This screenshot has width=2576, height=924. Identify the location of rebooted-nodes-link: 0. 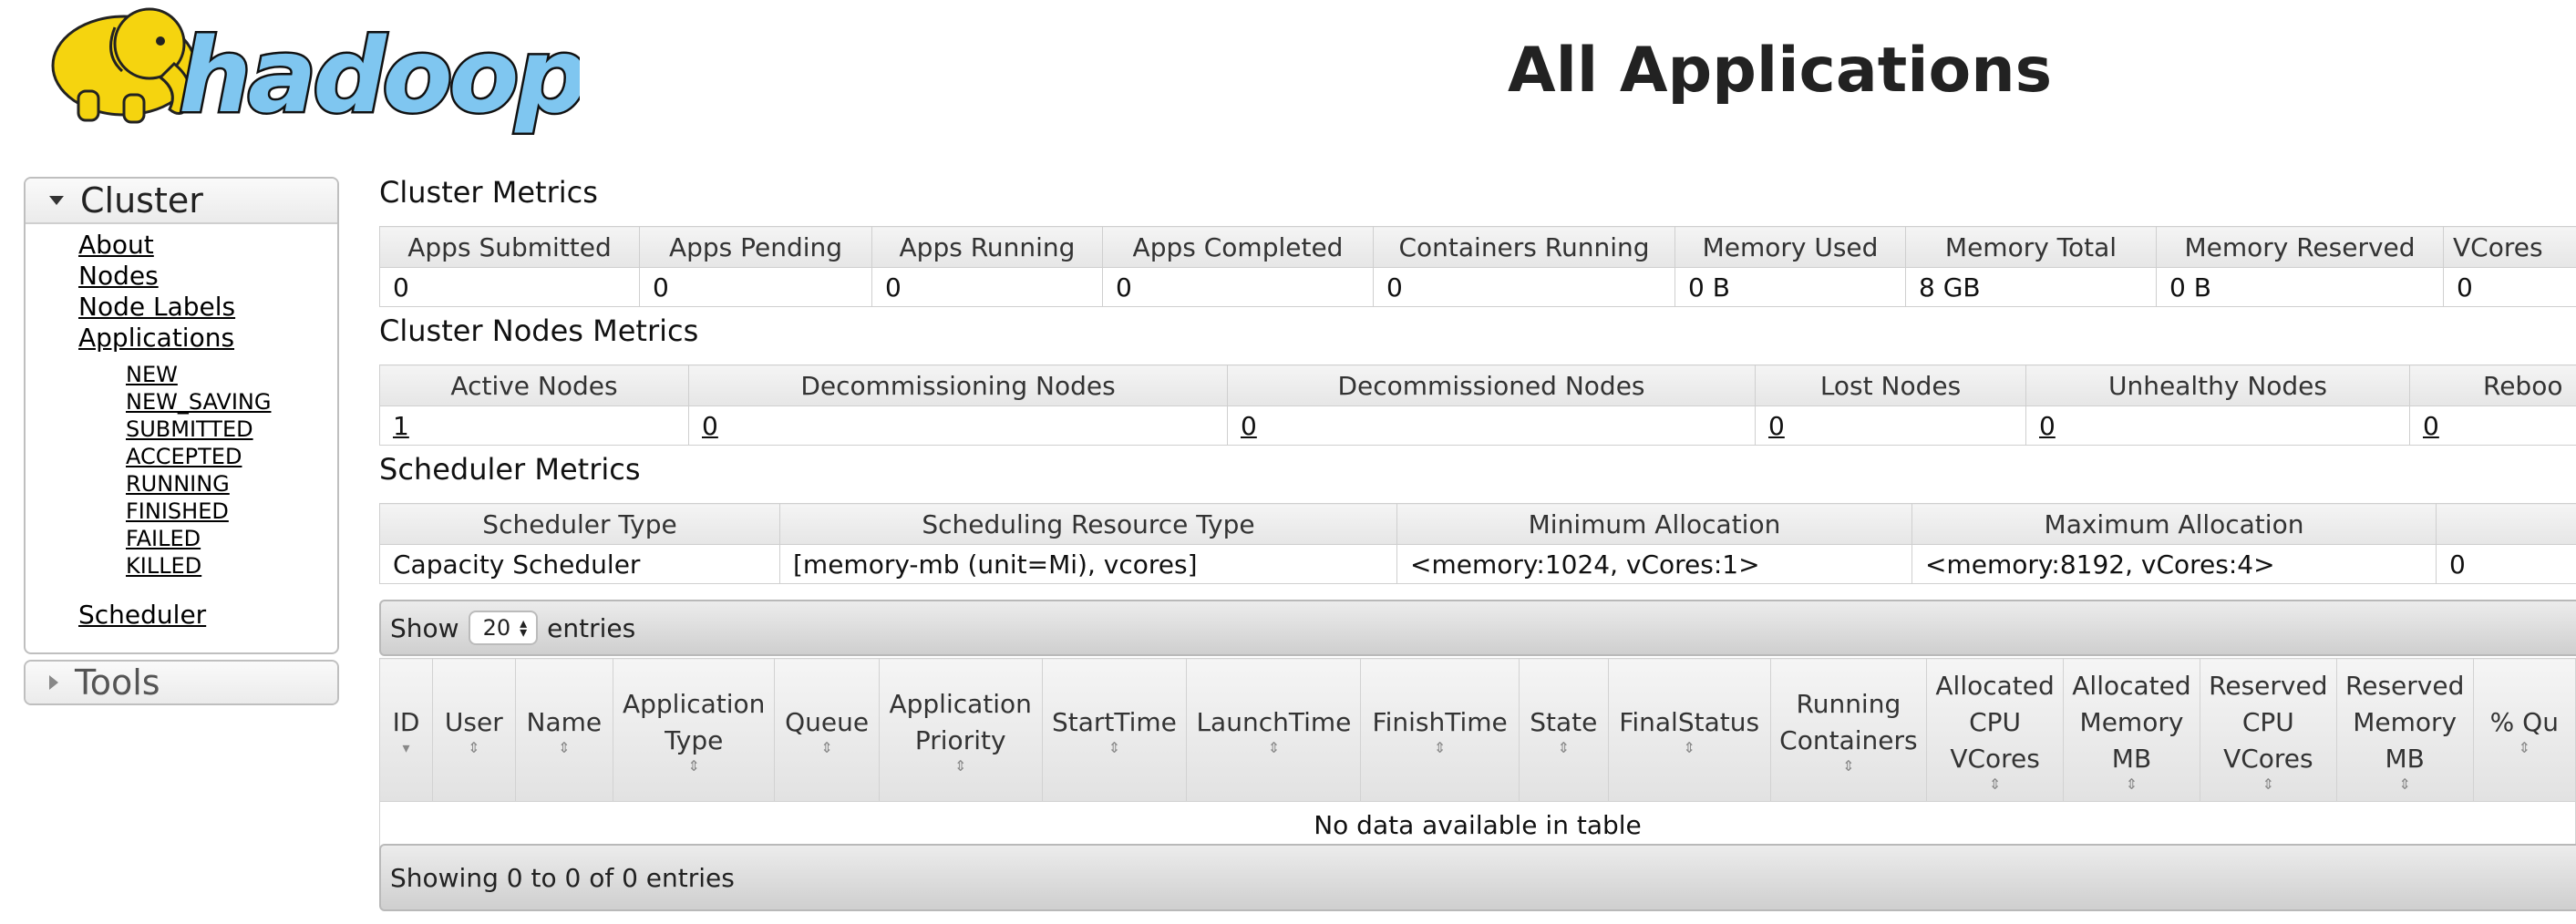
(2492, 426).